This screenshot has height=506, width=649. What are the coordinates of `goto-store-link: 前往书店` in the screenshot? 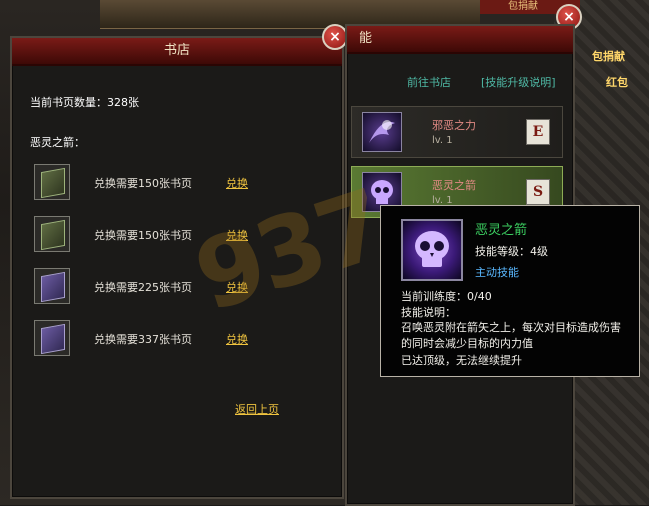 It's located at (429, 82).